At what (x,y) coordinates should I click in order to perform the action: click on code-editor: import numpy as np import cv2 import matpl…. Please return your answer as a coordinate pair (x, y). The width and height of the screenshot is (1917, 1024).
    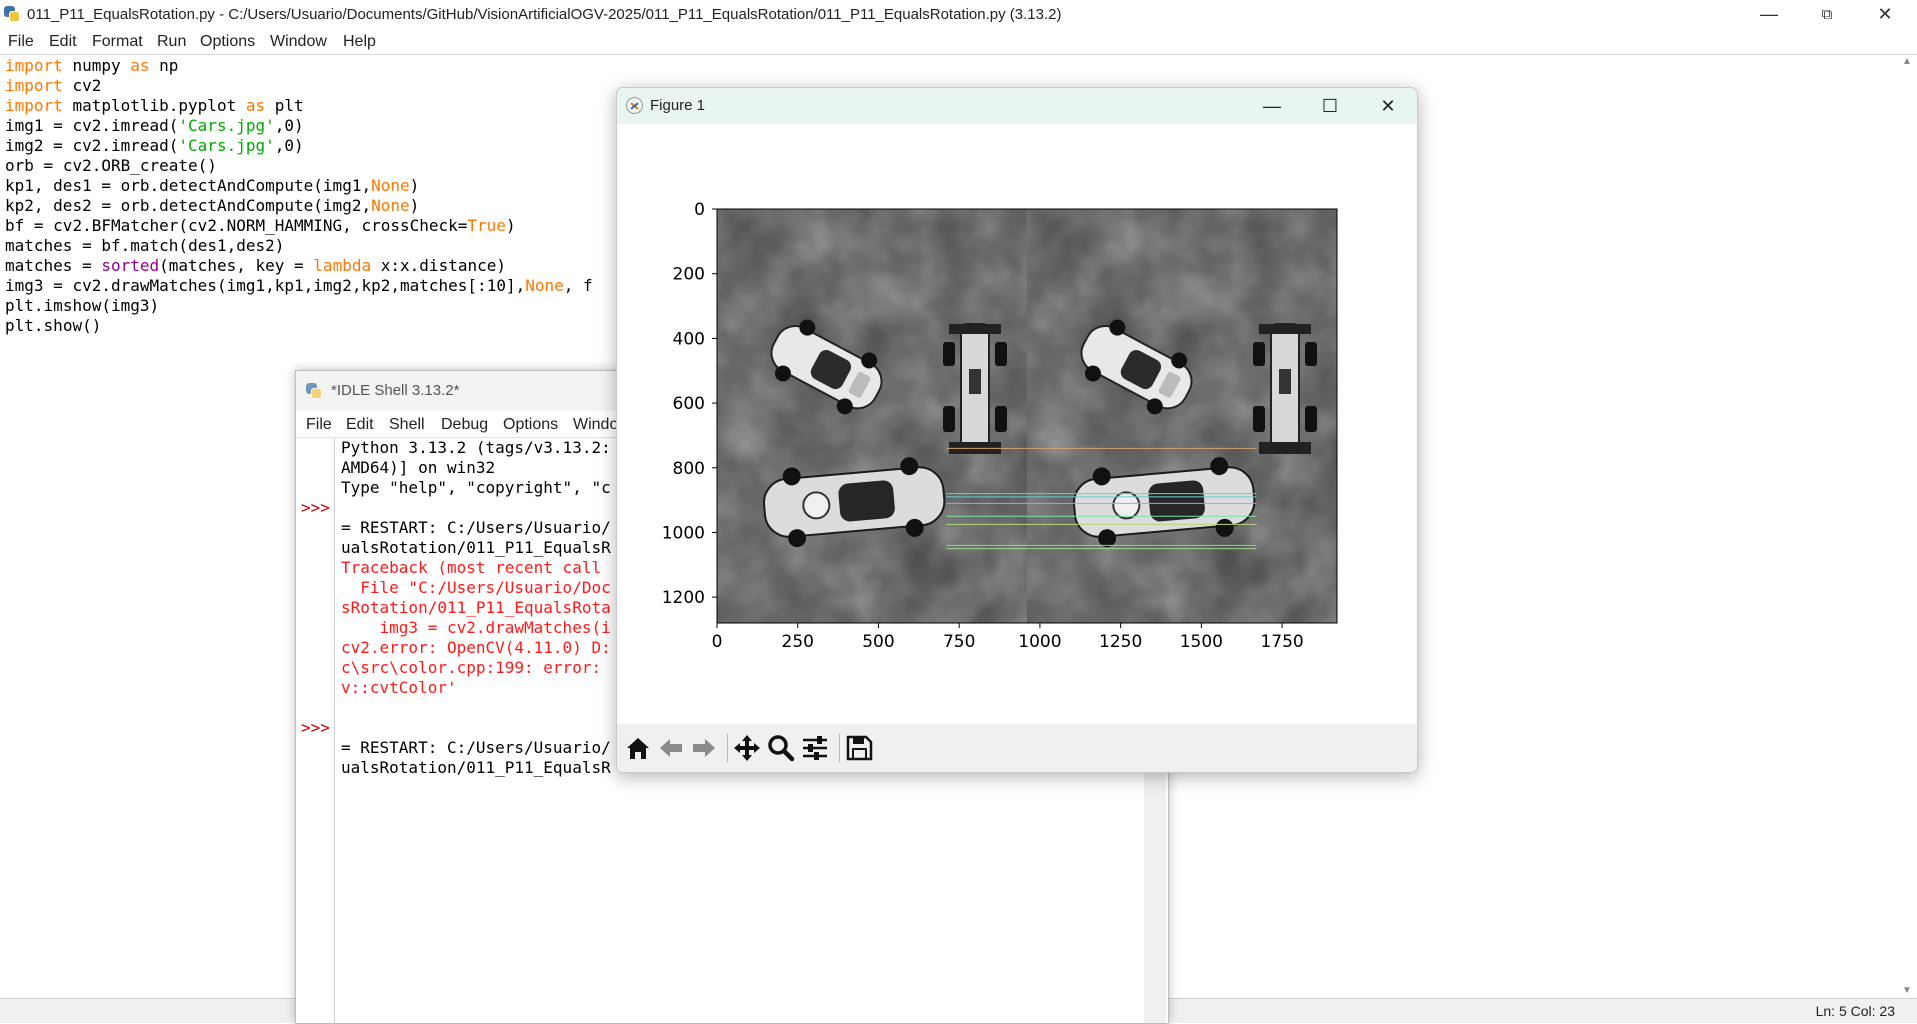
    Looking at the image, I should click on (299, 196).